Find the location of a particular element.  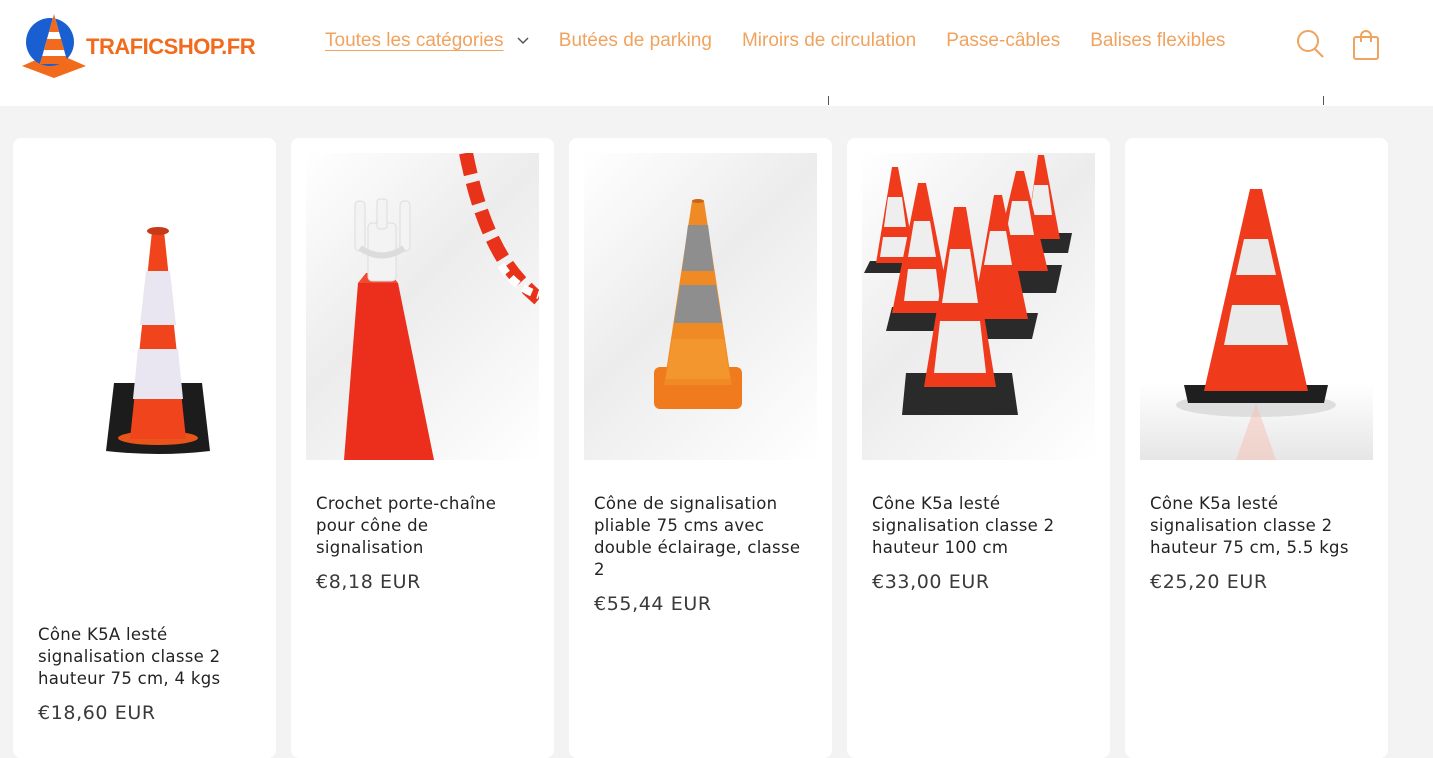

nav-passe-cables: Passe-câbles is located at coordinates (1003, 41).